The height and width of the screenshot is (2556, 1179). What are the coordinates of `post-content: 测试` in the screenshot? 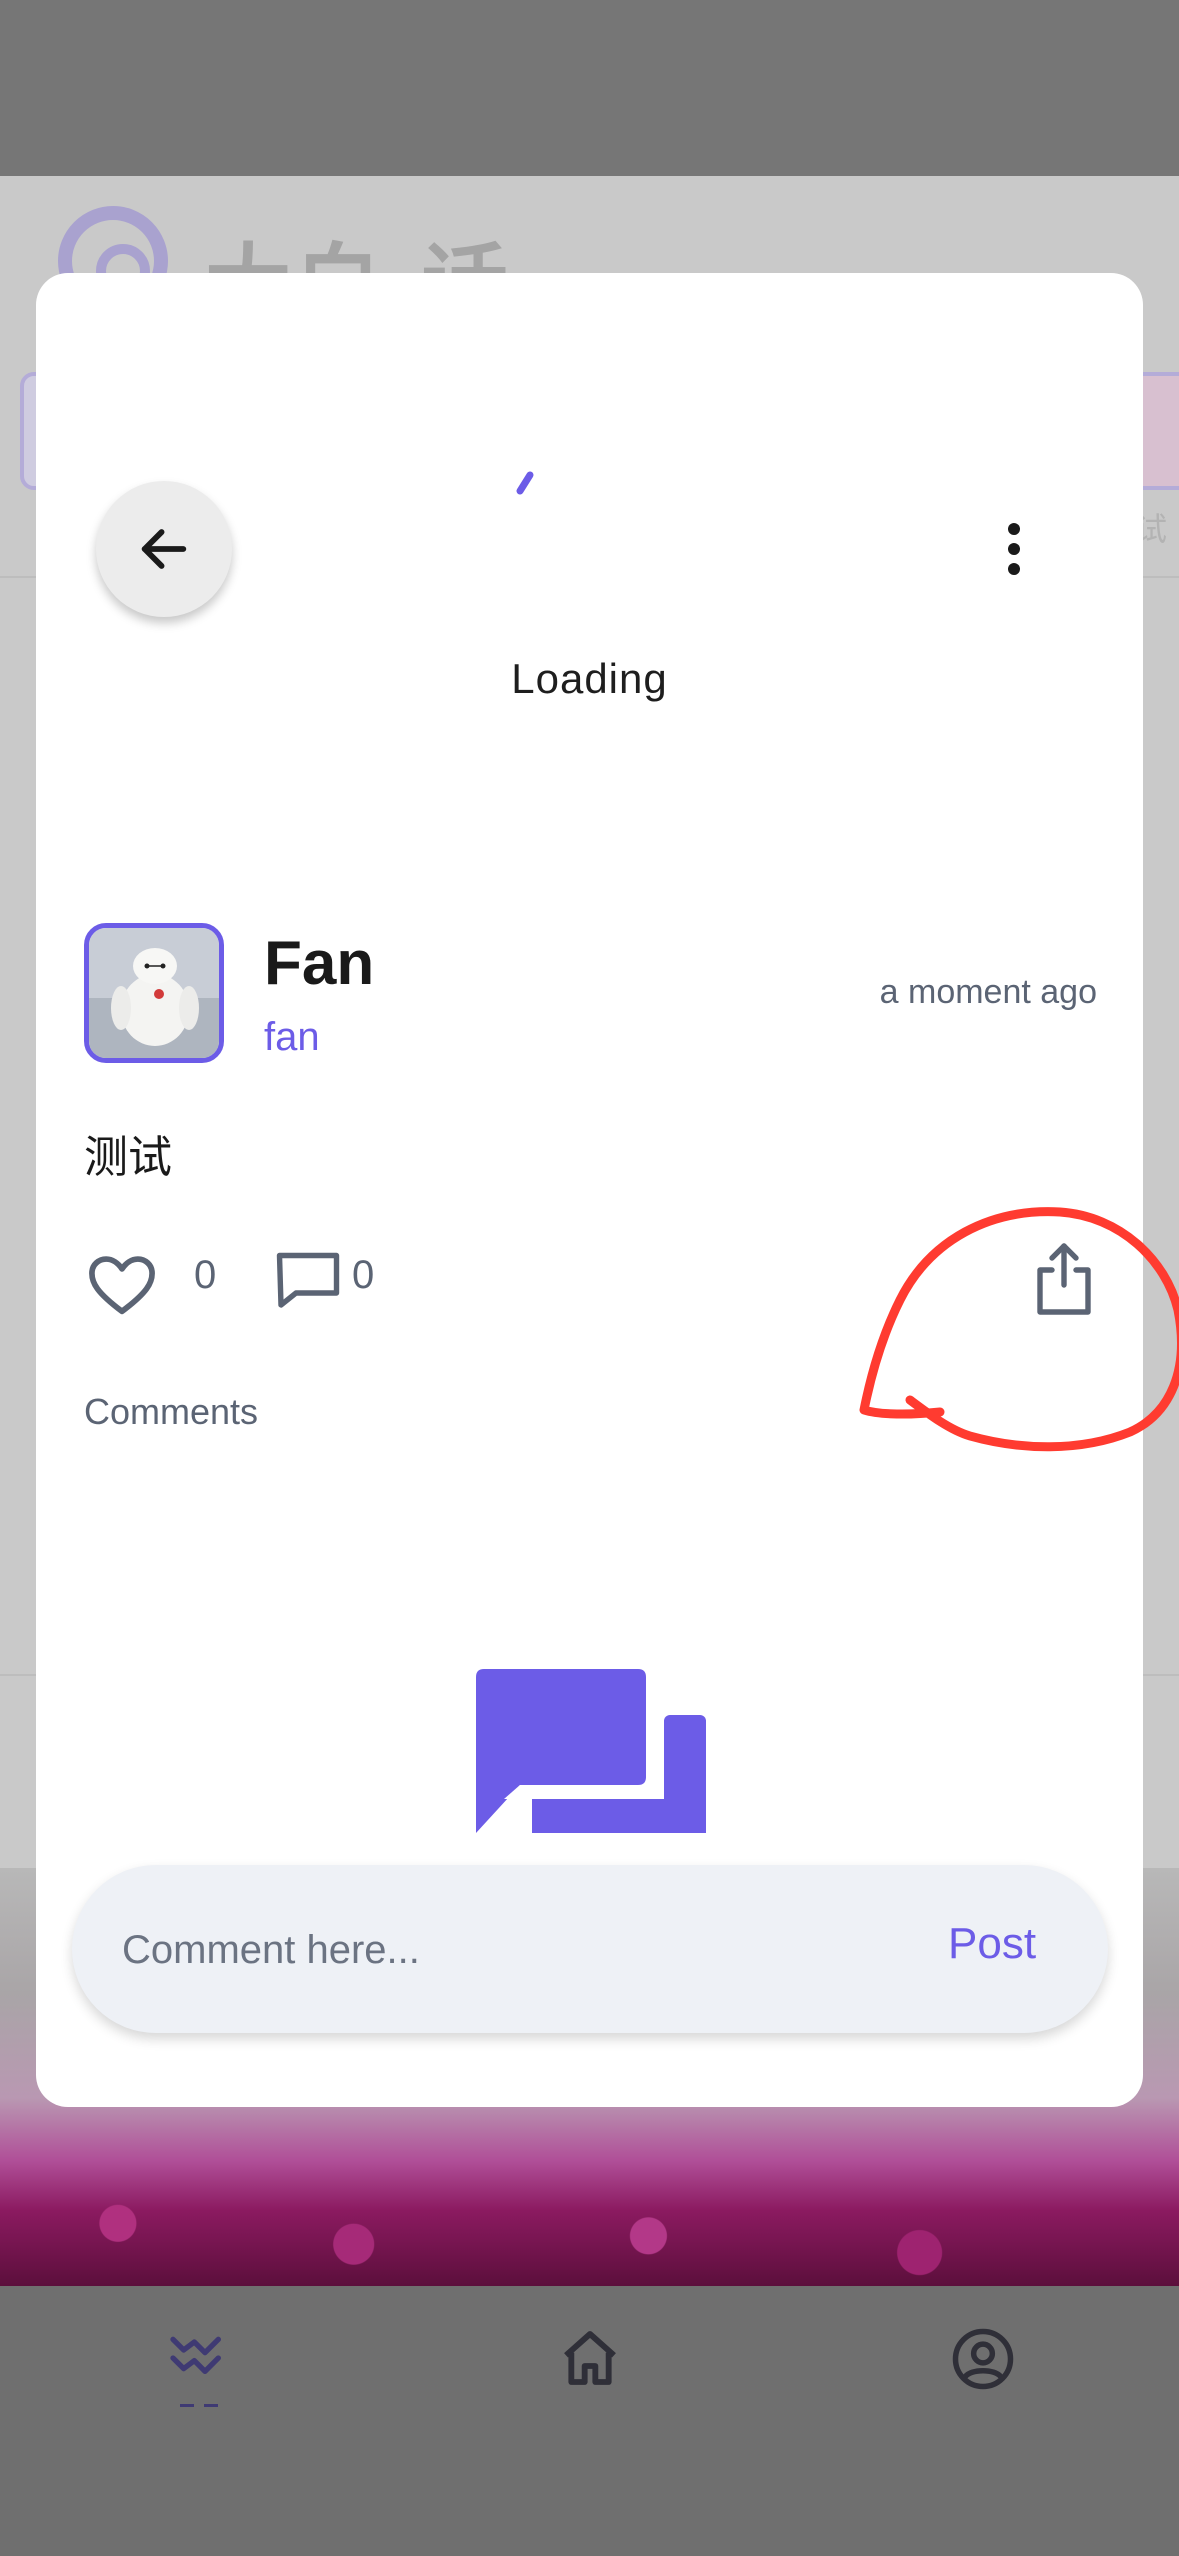 It's located at (128, 1157).